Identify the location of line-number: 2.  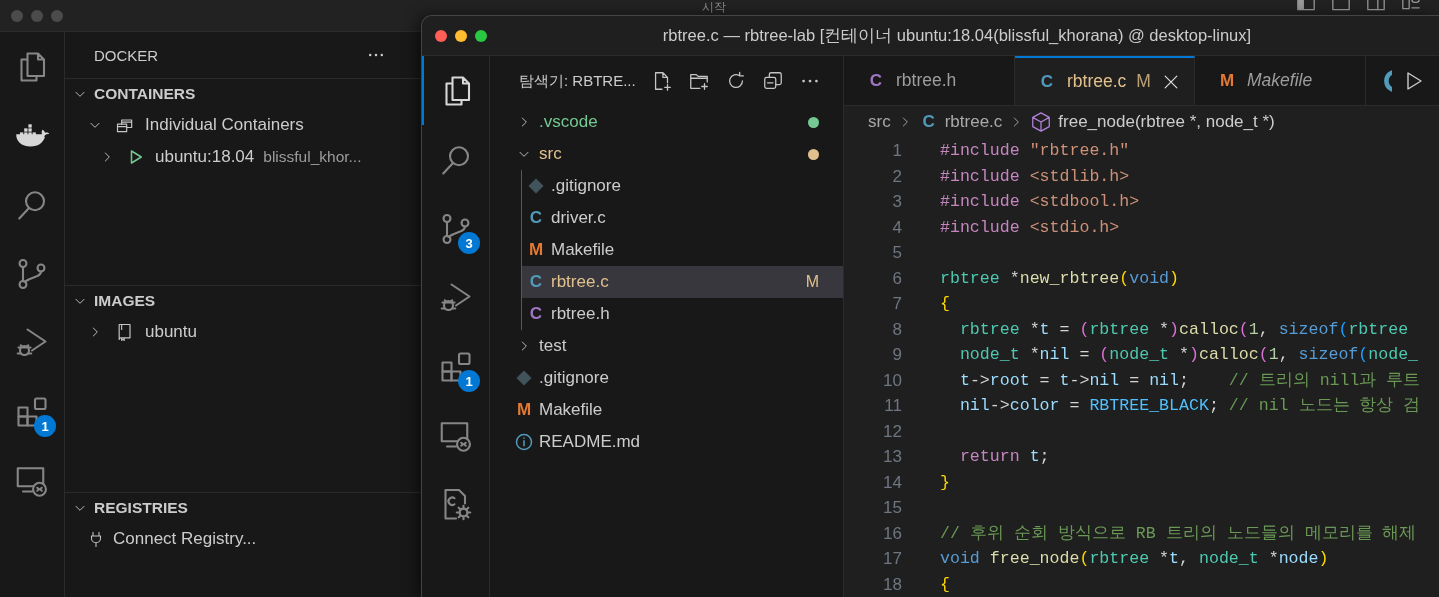
(896, 176).